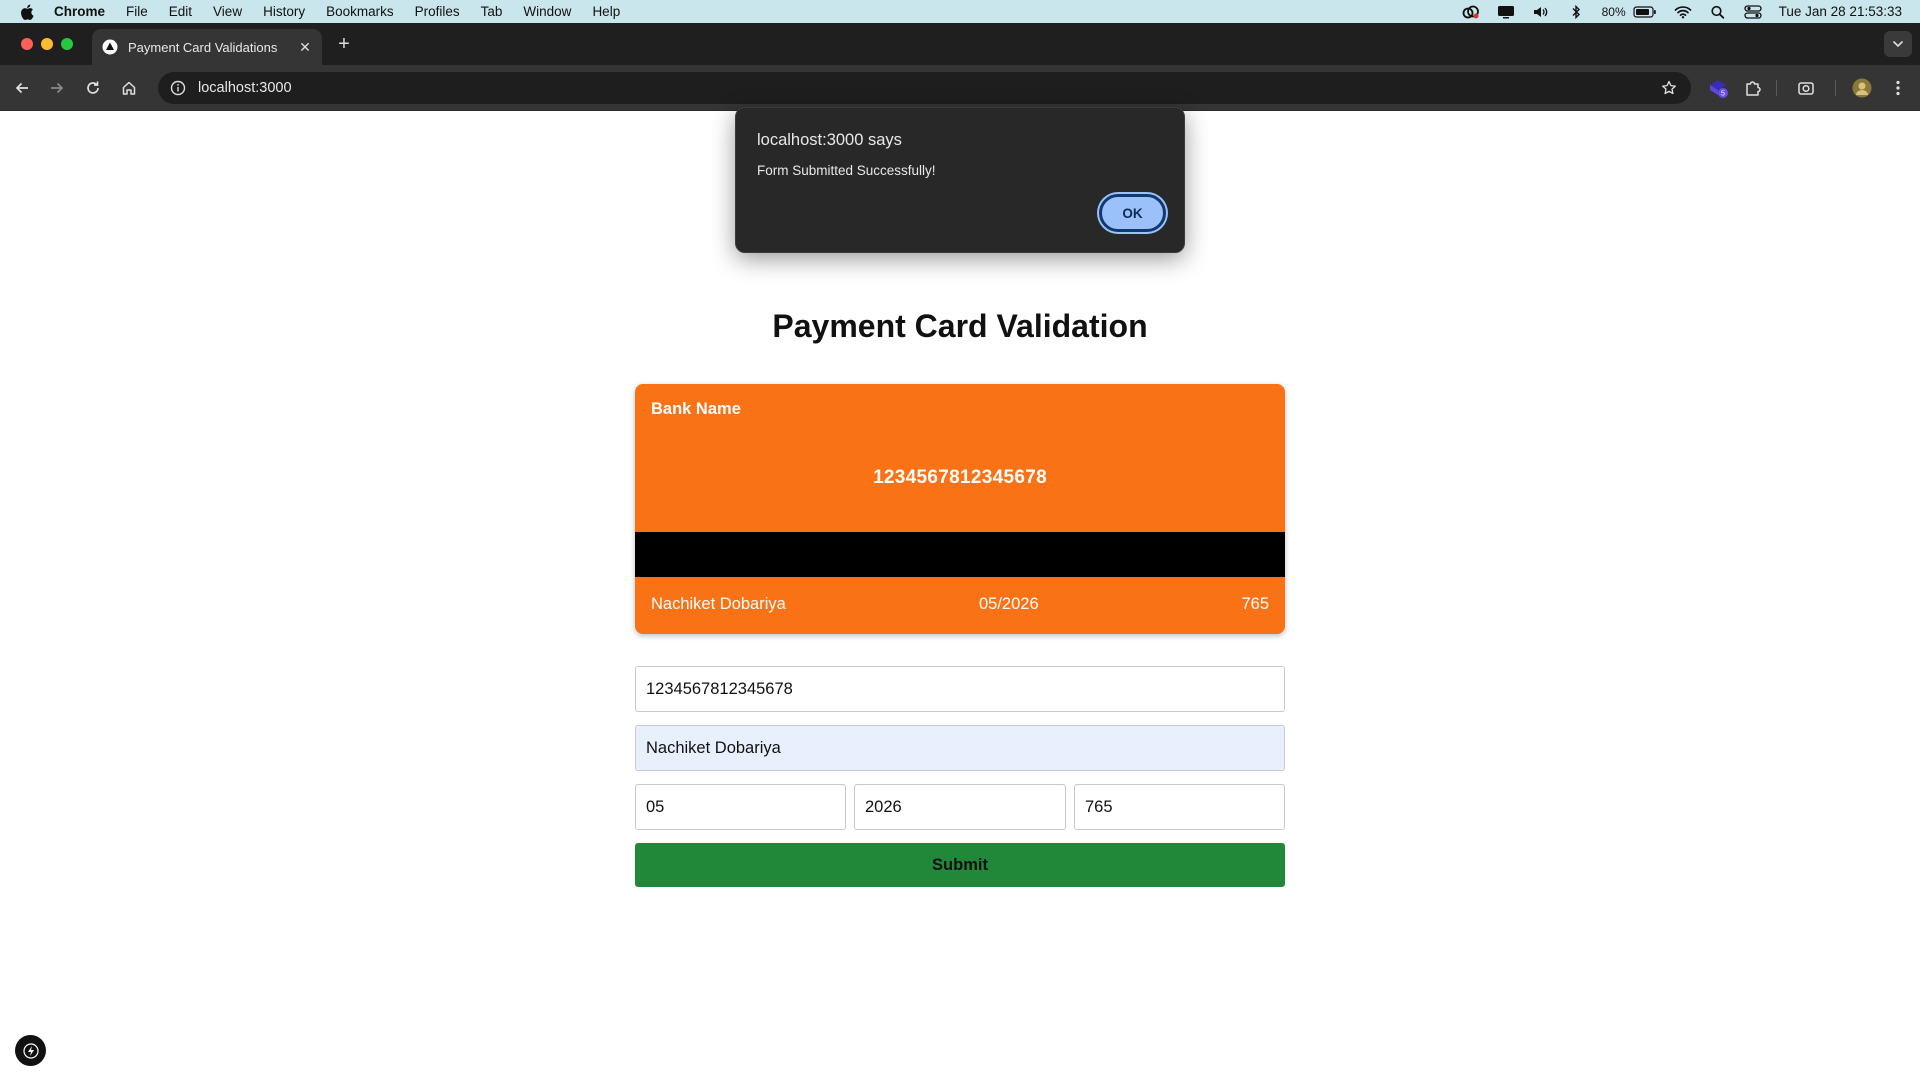 The image size is (1920, 1080). I want to click on menu-profiles: Profiles, so click(437, 11).